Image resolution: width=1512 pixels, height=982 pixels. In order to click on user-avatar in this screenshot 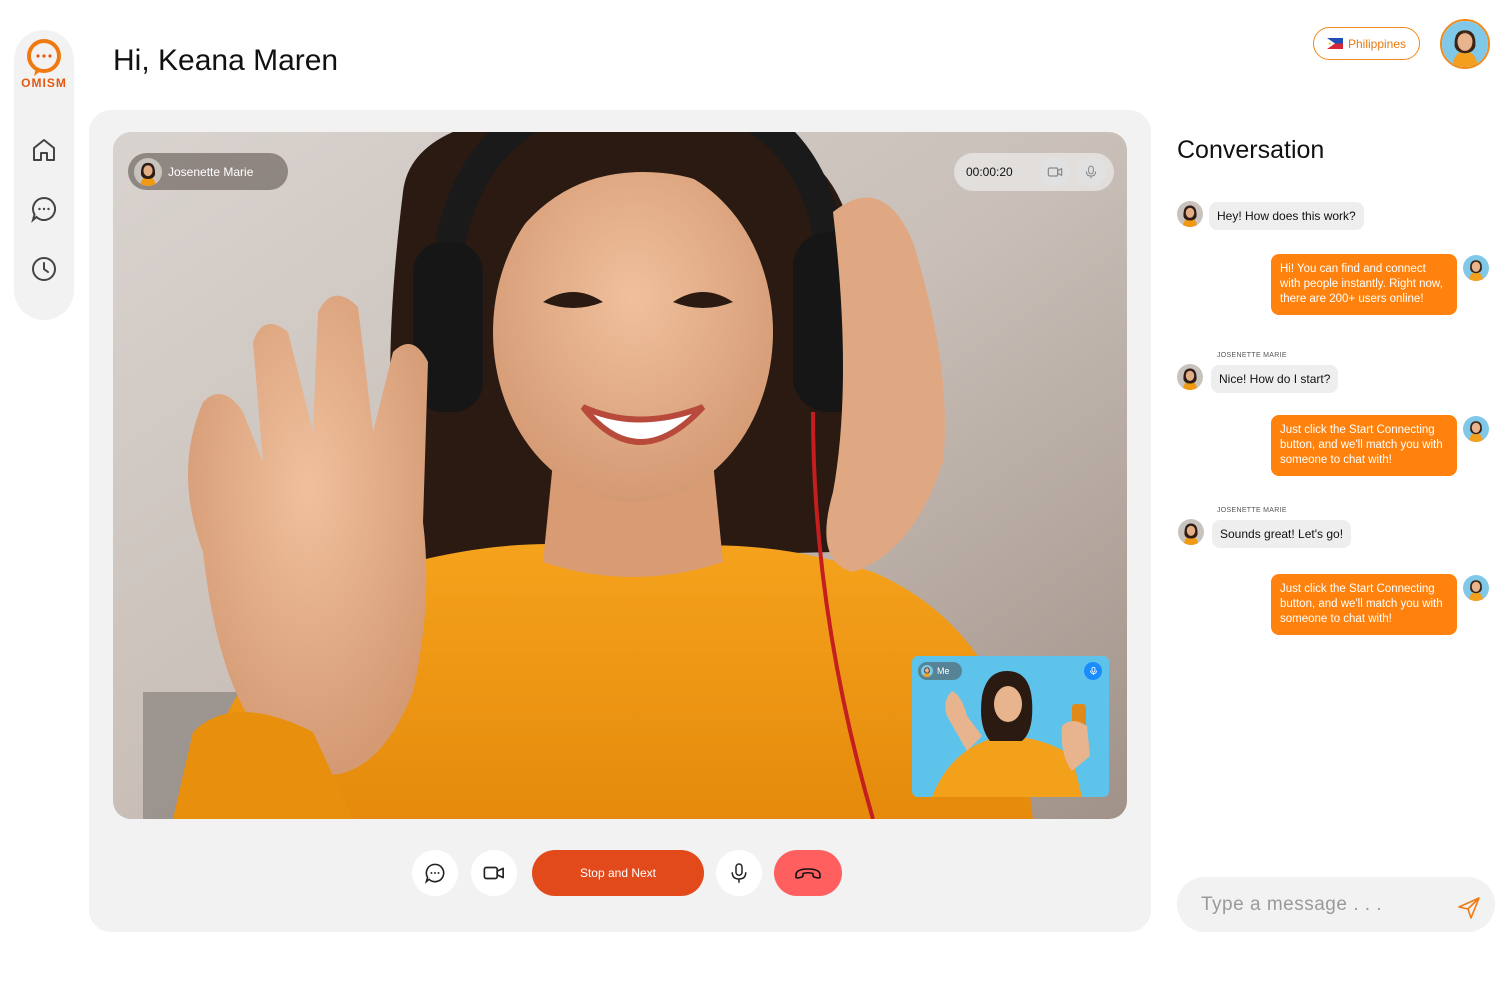, I will do `click(1465, 44)`.